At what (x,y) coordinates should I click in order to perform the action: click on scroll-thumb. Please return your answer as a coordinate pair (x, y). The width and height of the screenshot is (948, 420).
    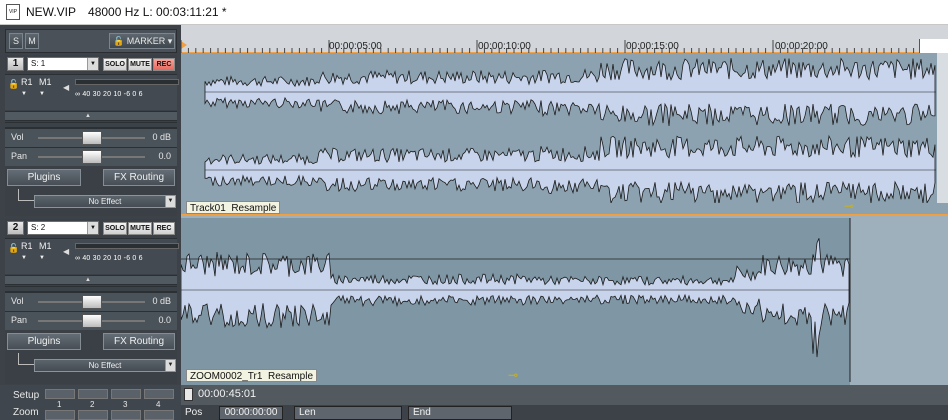
    Looking at the image, I should click on (188, 394).